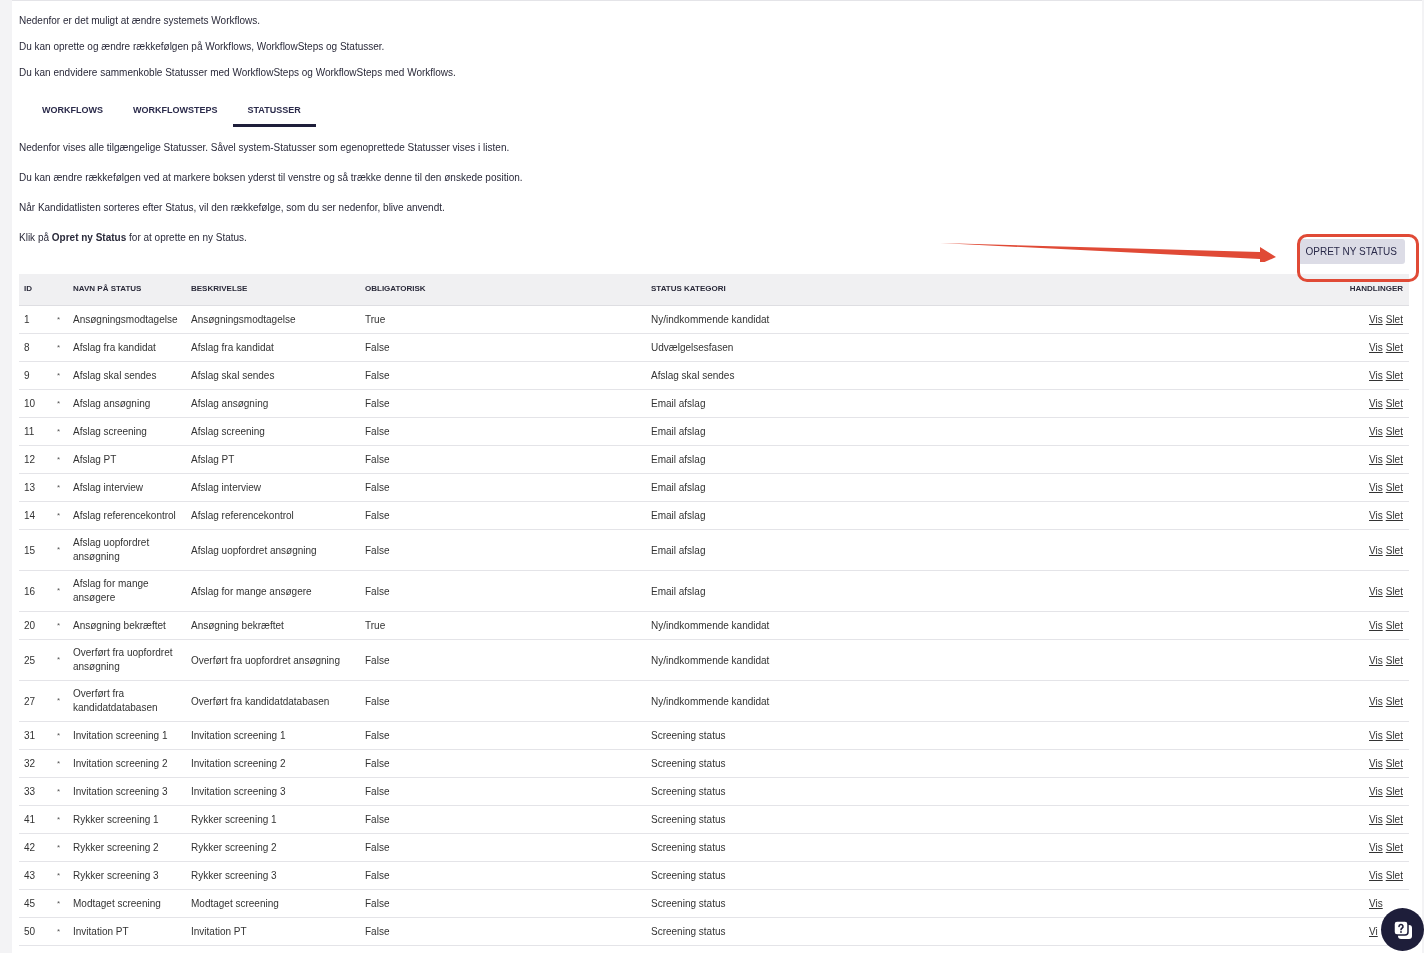  I want to click on table-cell: 11, so click(29, 431).